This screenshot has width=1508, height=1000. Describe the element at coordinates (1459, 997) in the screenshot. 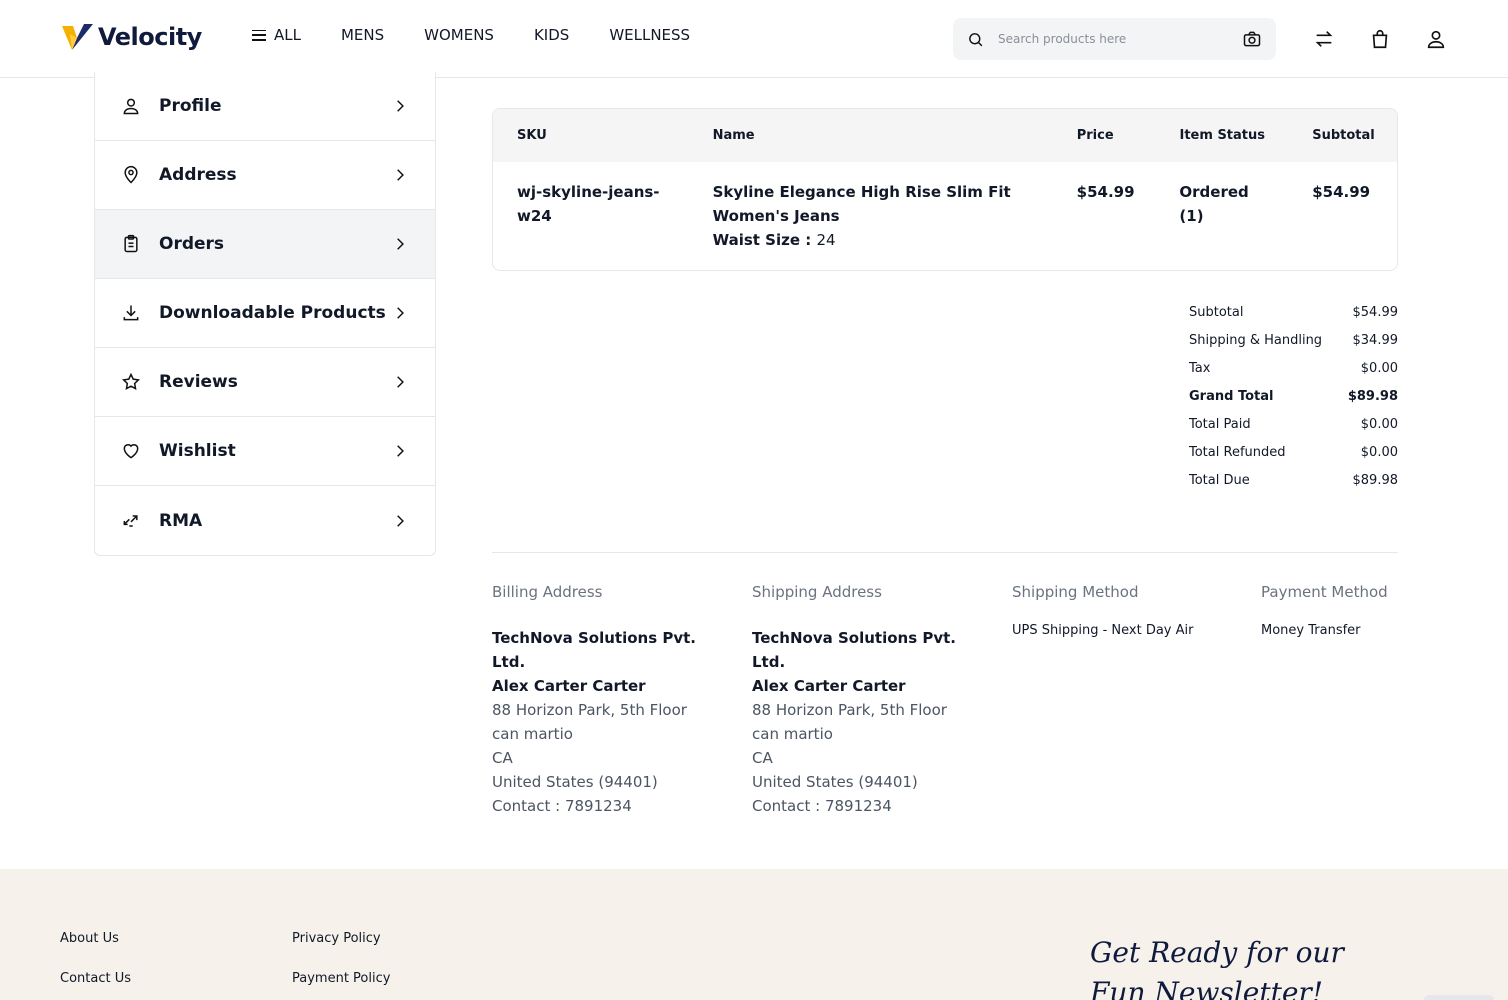

I see `scroll-to-top-handle` at that location.